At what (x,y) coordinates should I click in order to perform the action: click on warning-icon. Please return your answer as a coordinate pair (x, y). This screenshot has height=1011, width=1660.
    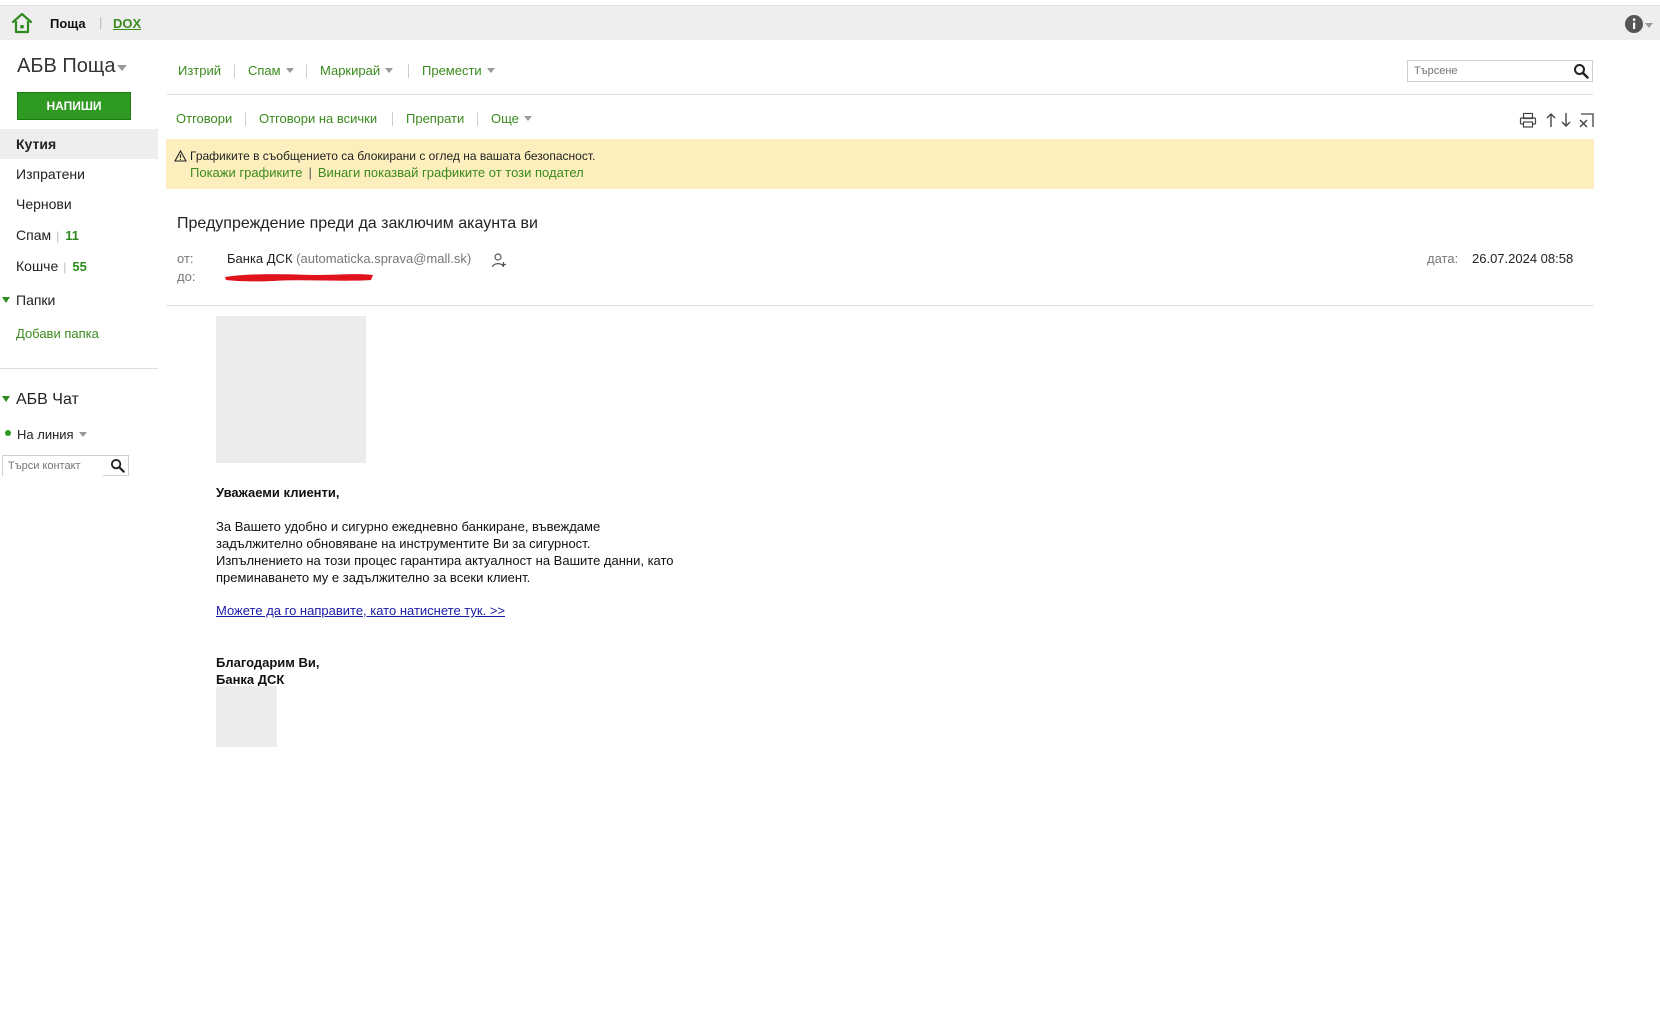
    Looking at the image, I should click on (180, 156).